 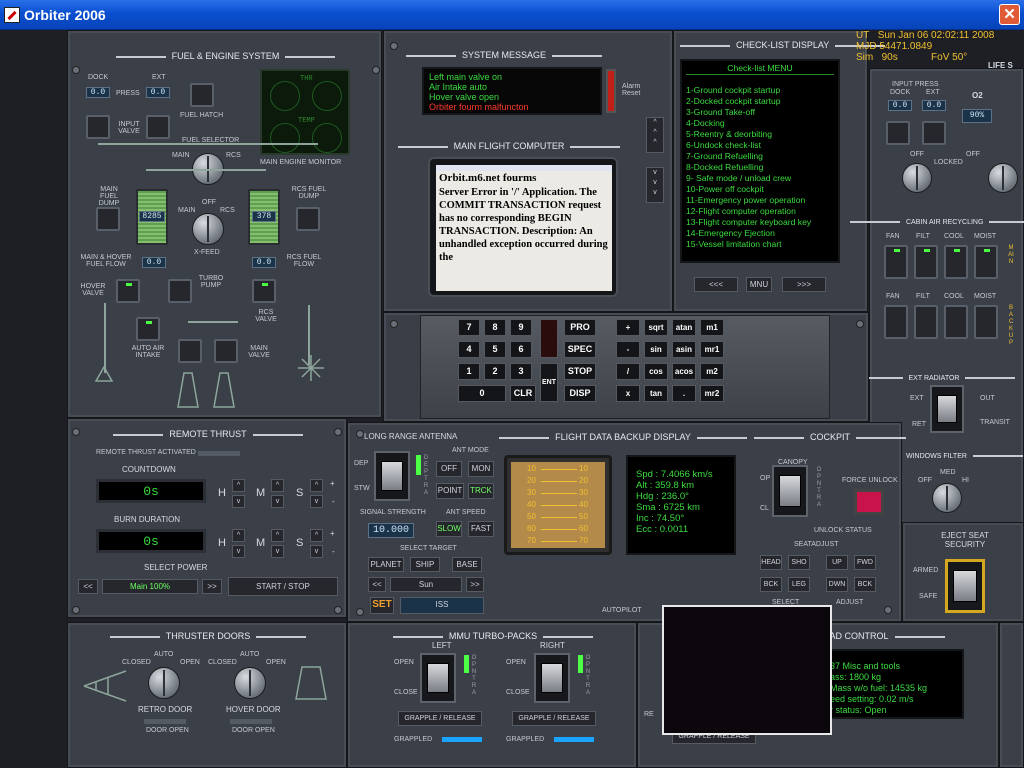 I want to click on input-valve-dock-switch, so click(x=98, y=127).